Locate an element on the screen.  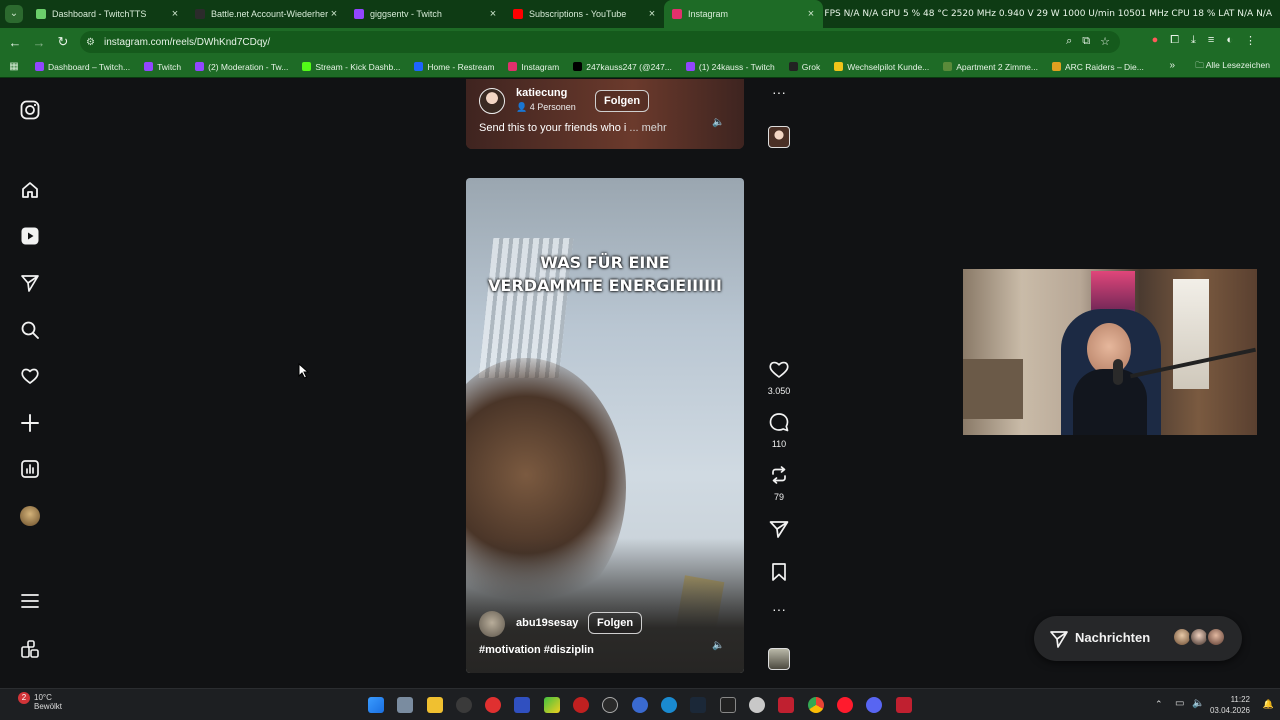
start-windows-icon is located at coordinates (376, 705).